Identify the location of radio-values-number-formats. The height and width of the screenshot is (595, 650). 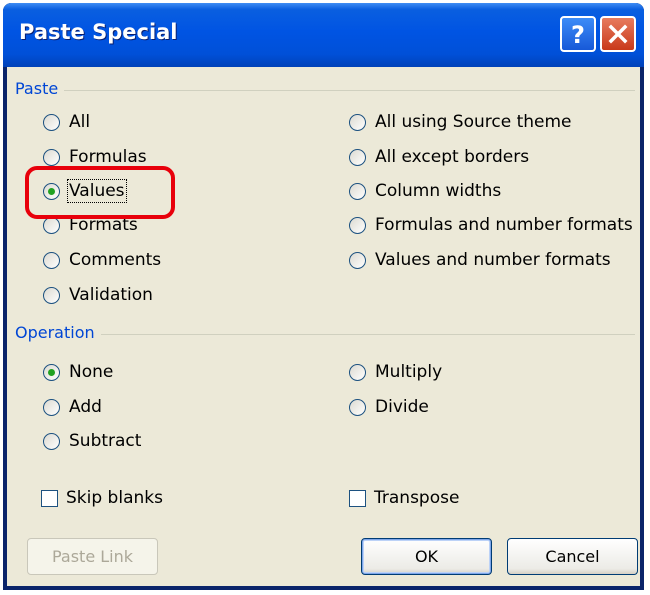
(357, 260).